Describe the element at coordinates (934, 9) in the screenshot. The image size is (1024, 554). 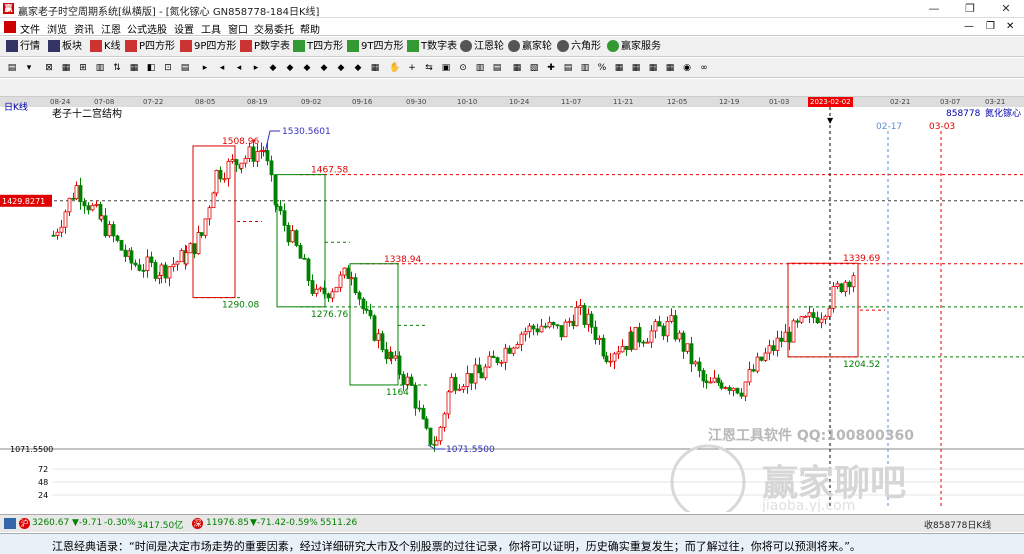
I see `minimize-button: —` at that location.